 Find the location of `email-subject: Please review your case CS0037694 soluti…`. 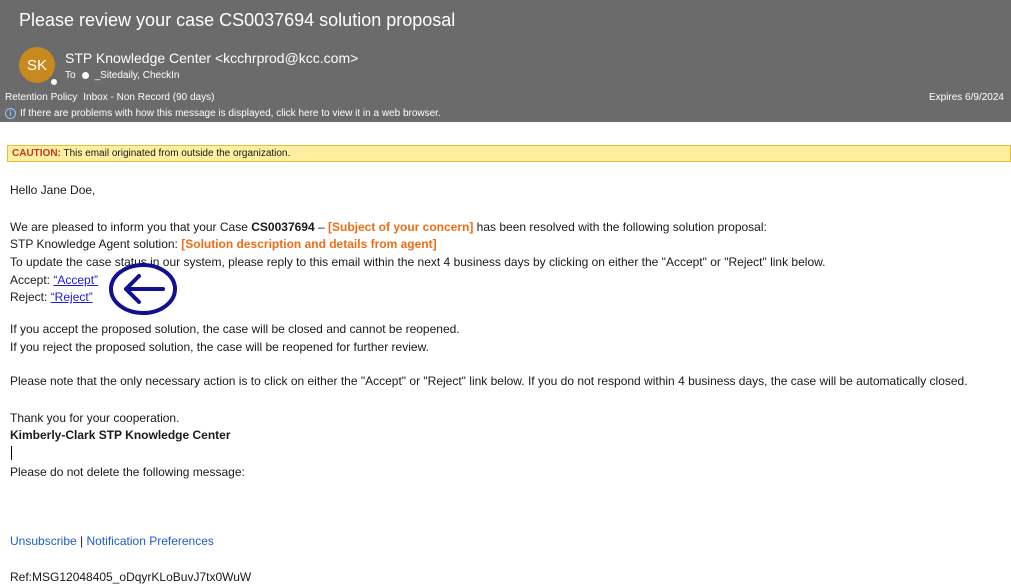

email-subject: Please review your case CS0037694 soluti… is located at coordinates (237, 20).